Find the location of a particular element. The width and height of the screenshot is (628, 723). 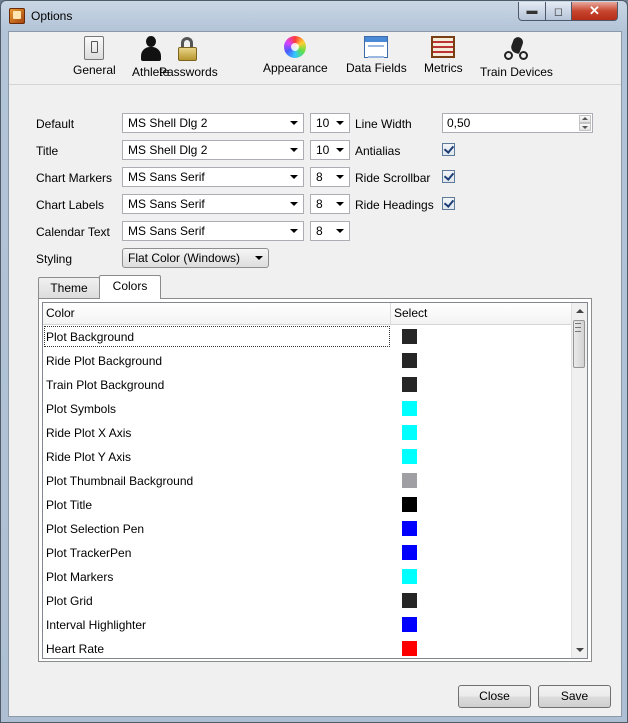

toolbar-metrics: Metrics is located at coordinates (443, 55).